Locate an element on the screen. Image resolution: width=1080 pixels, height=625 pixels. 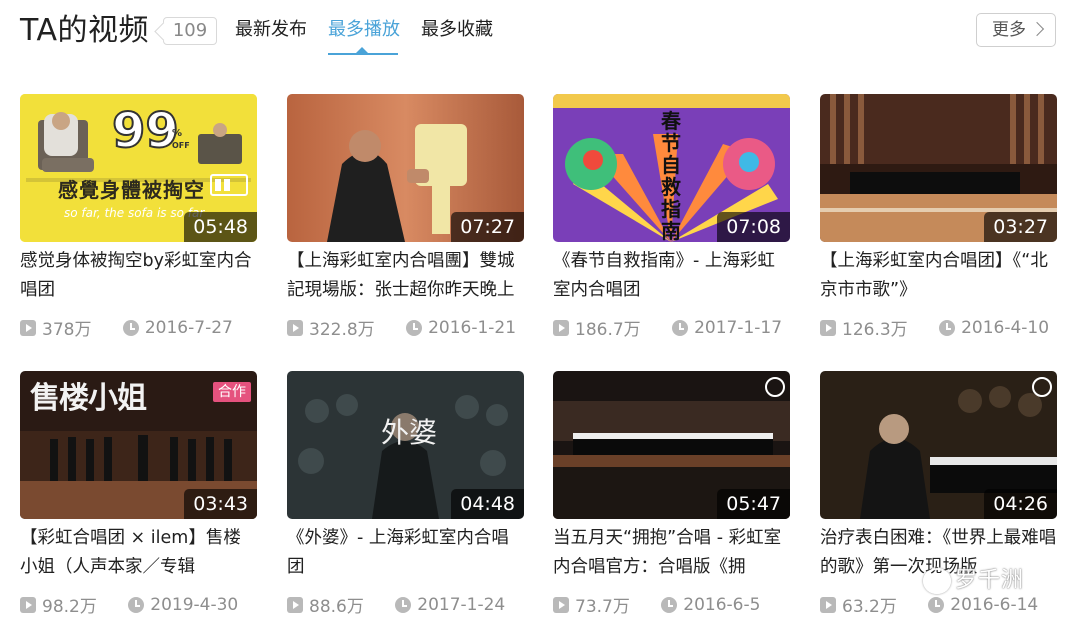
video-thumbnail: 04:26 is located at coordinates (938, 445).